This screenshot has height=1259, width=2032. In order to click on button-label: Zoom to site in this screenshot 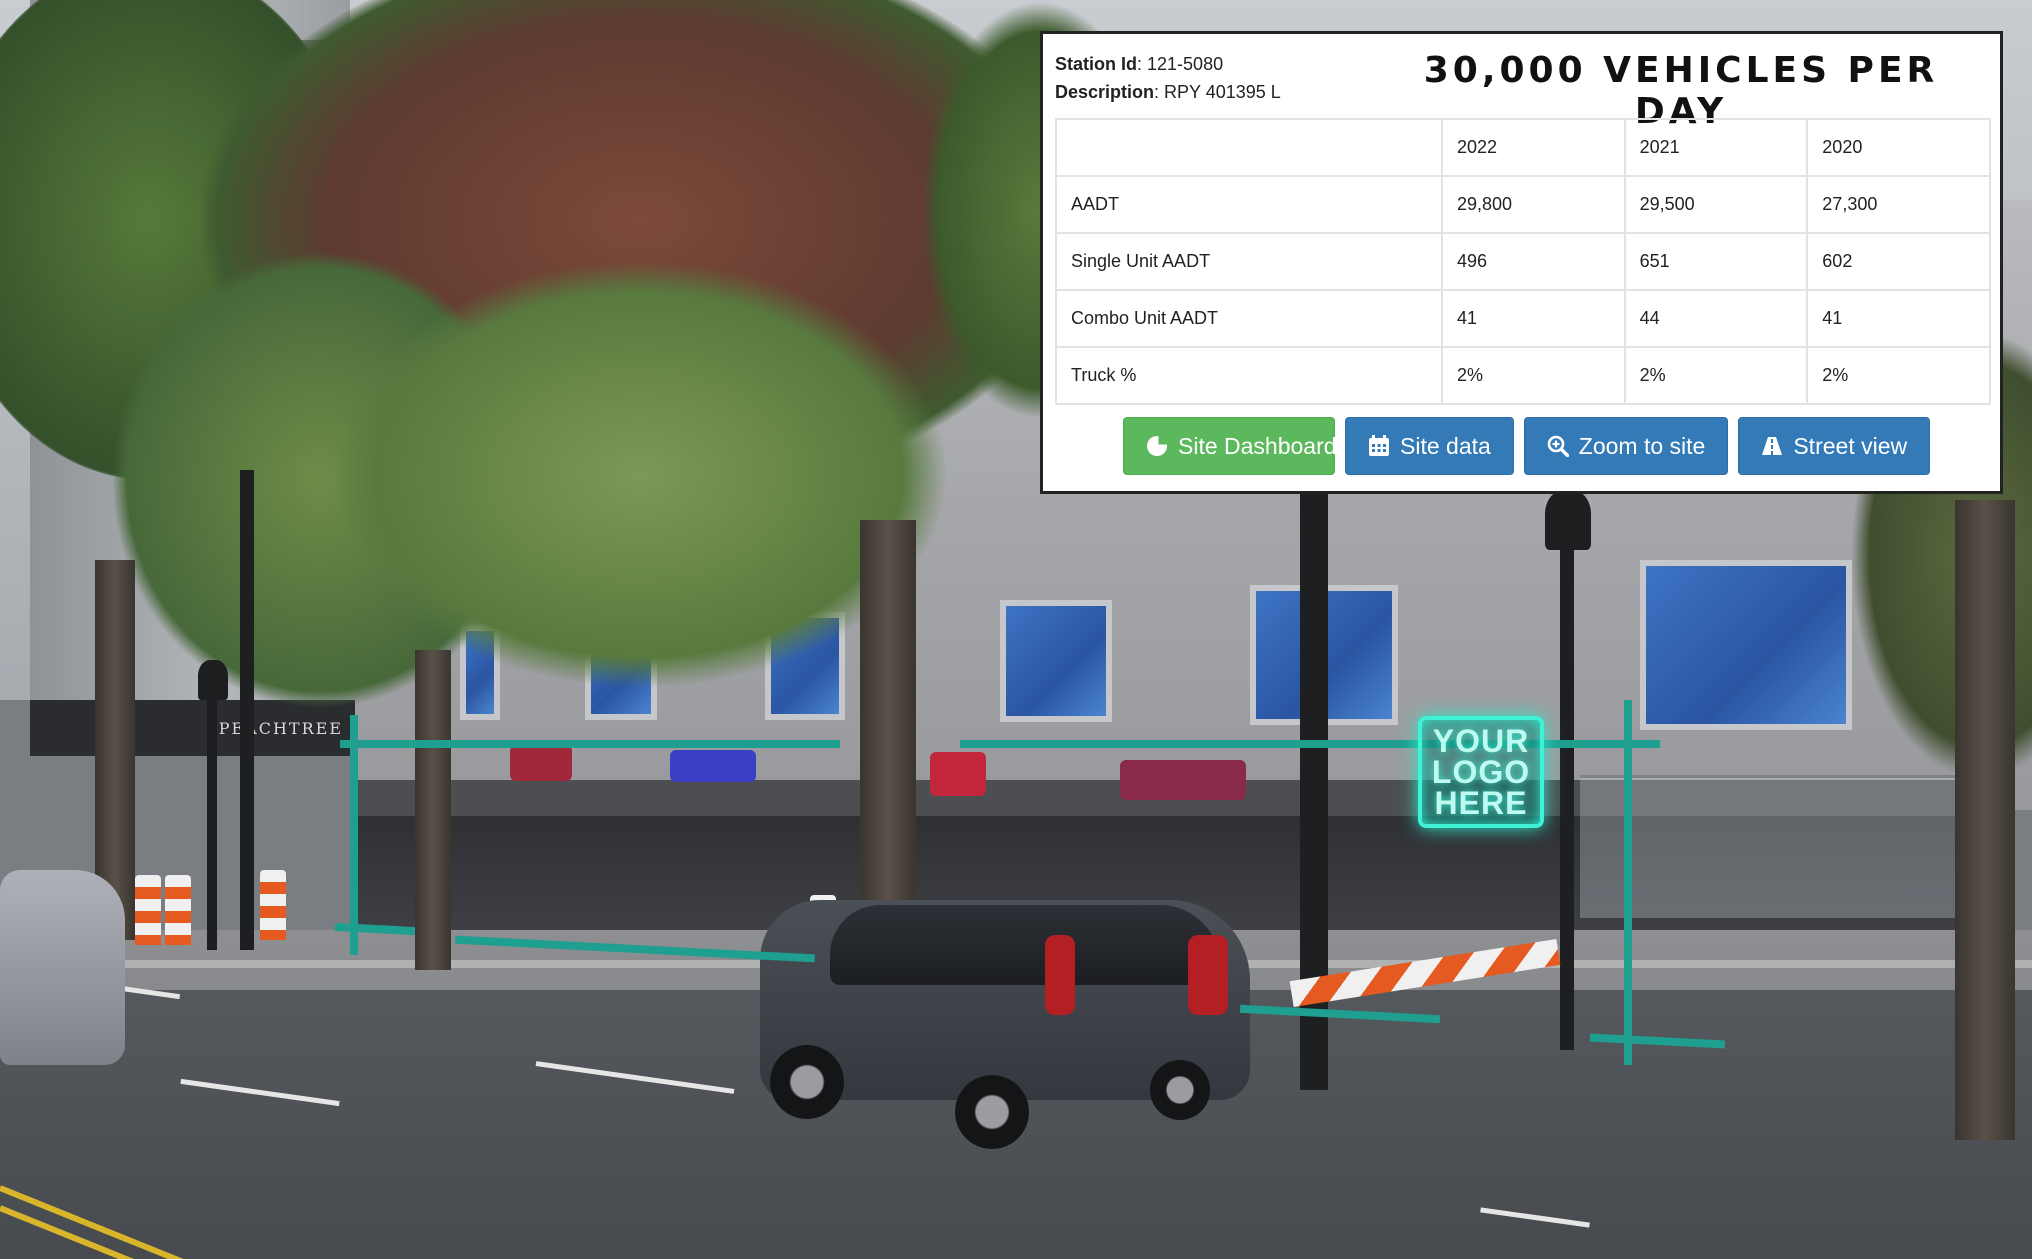, I will do `click(1642, 445)`.